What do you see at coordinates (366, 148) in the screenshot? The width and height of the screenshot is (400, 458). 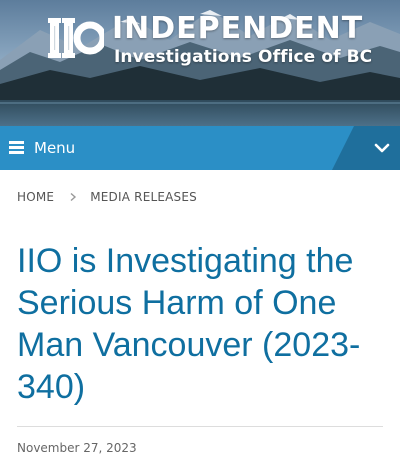 I see `menu-toggle-button` at bounding box center [366, 148].